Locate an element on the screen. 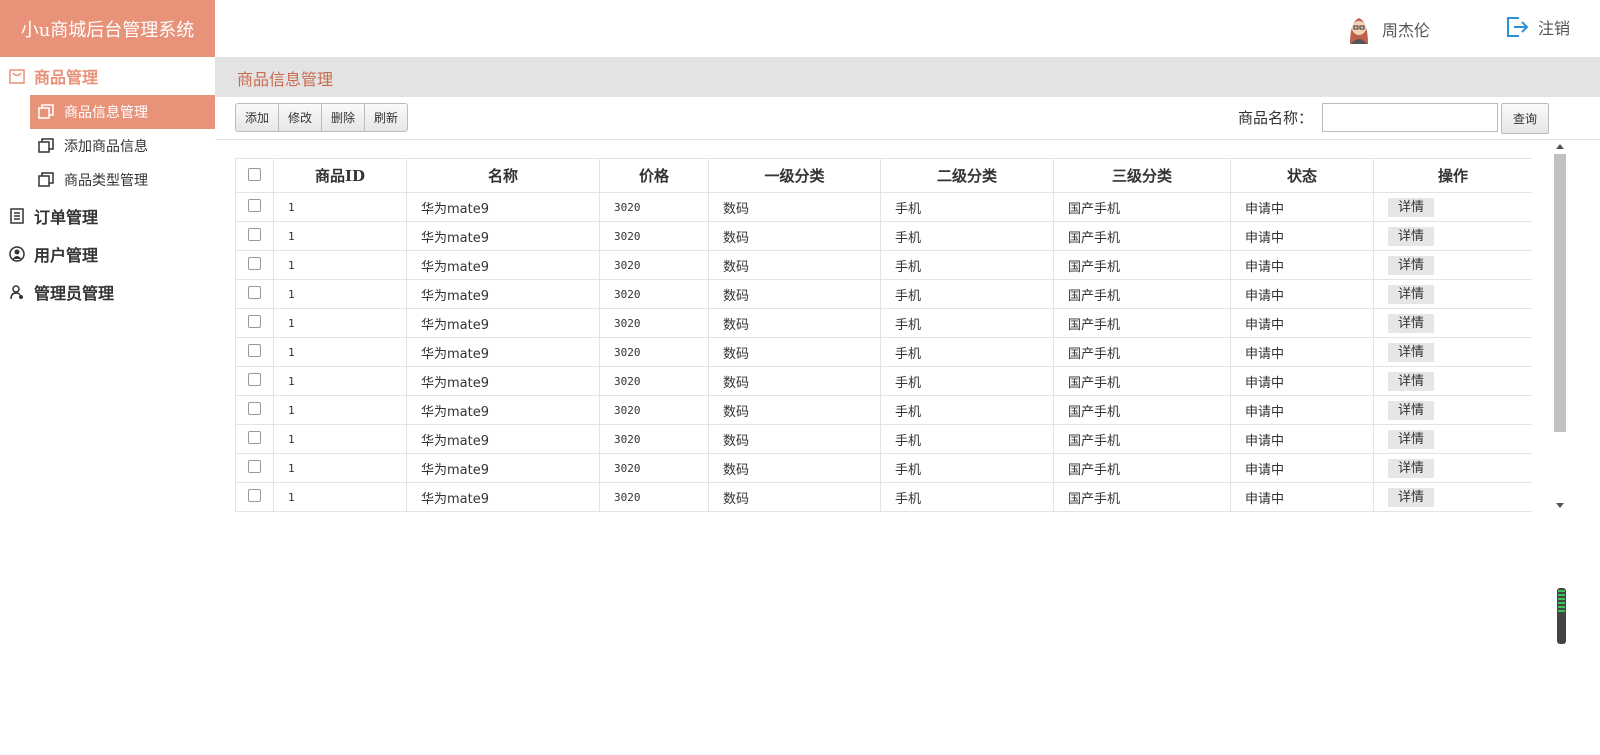 This screenshot has height=755, width=1600. table-cell: 手机 is located at coordinates (967, 439).